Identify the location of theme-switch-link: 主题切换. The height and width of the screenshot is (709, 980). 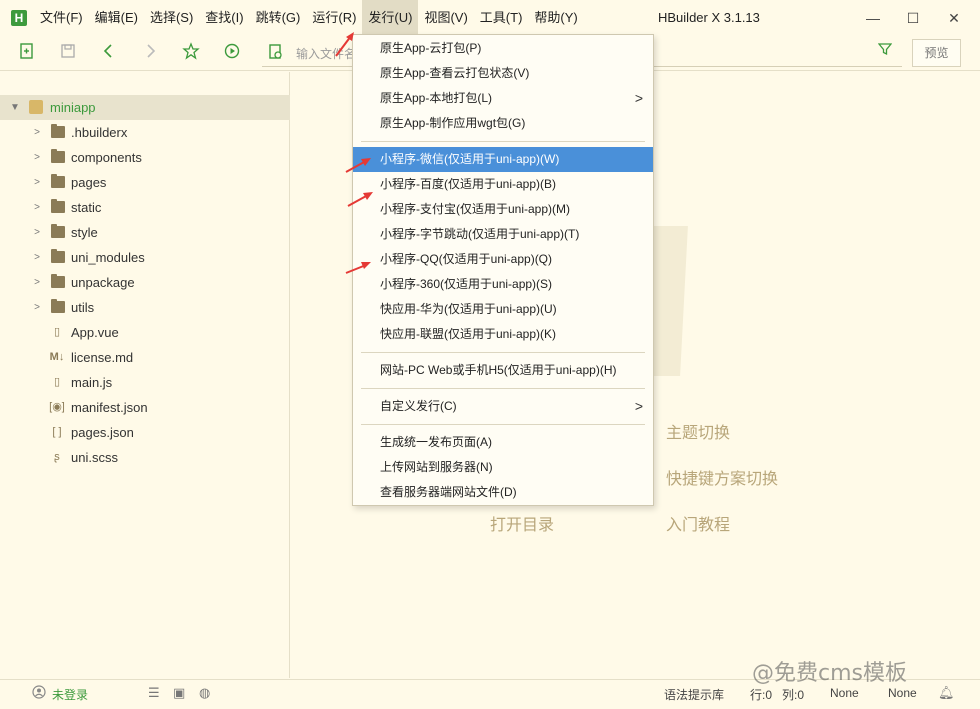
(698, 431).